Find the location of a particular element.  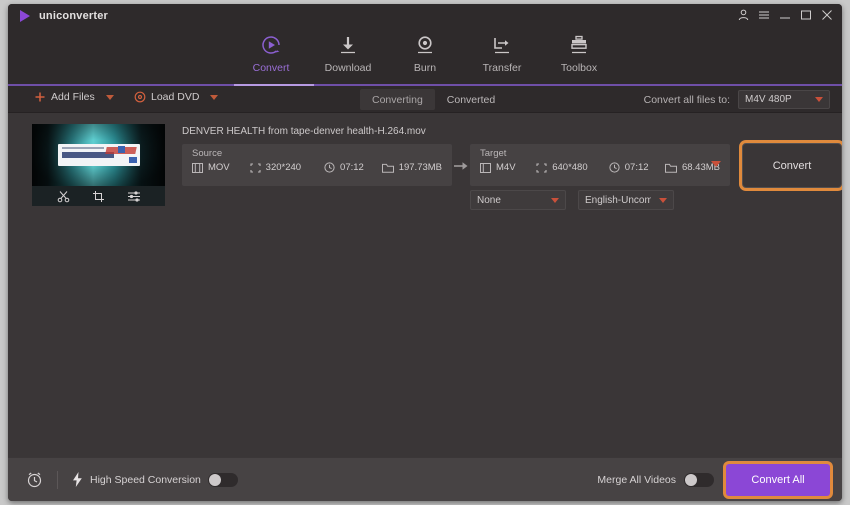

target-format-dropdown-button is located at coordinates (716, 164).